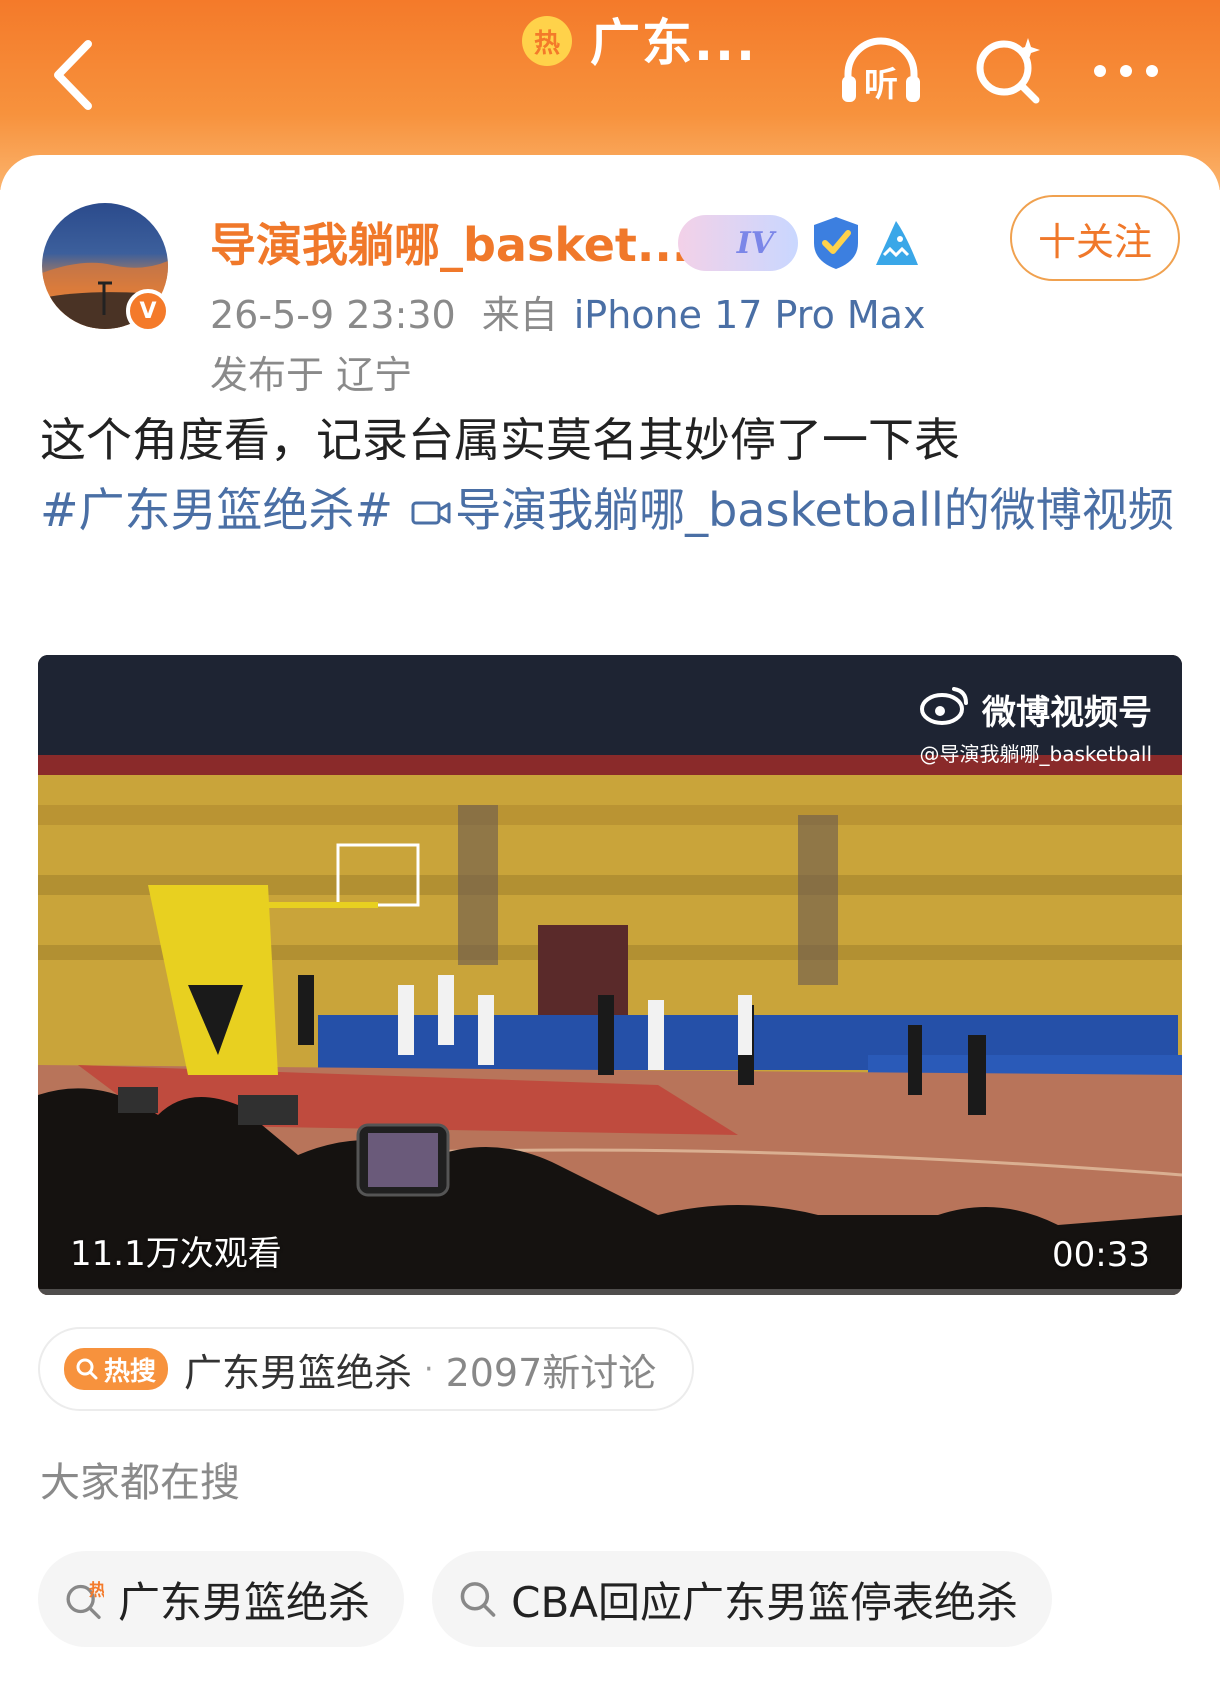 This screenshot has width=1220, height=1692. I want to click on headphones-icon: 听, so click(881, 71).